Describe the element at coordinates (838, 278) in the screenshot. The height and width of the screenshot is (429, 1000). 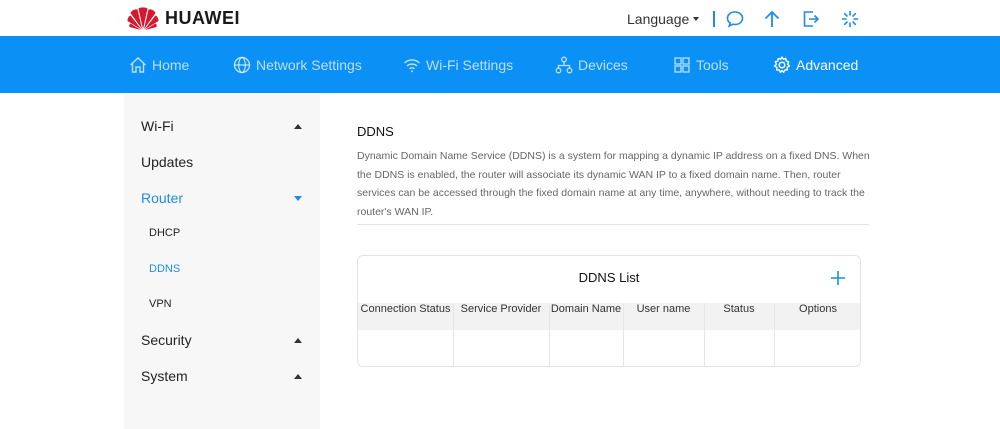
I see `add-ddns-button` at that location.